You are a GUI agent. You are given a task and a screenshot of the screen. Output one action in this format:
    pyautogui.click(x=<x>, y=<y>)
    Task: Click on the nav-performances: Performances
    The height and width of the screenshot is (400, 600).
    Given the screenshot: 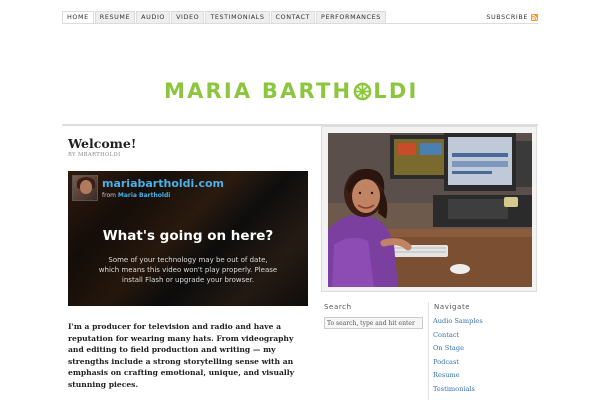 What is the action you would take?
    pyautogui.click(x=351, y=17)
    